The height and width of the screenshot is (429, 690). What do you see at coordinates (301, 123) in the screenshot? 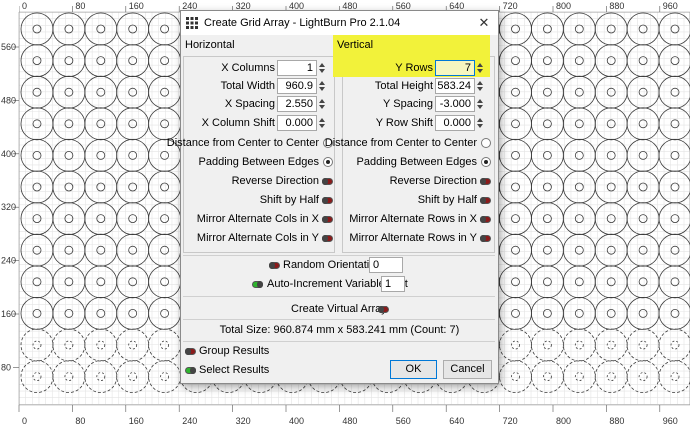
I see `x-column-shift-input: 0.000` at bounding box center [301, 123].